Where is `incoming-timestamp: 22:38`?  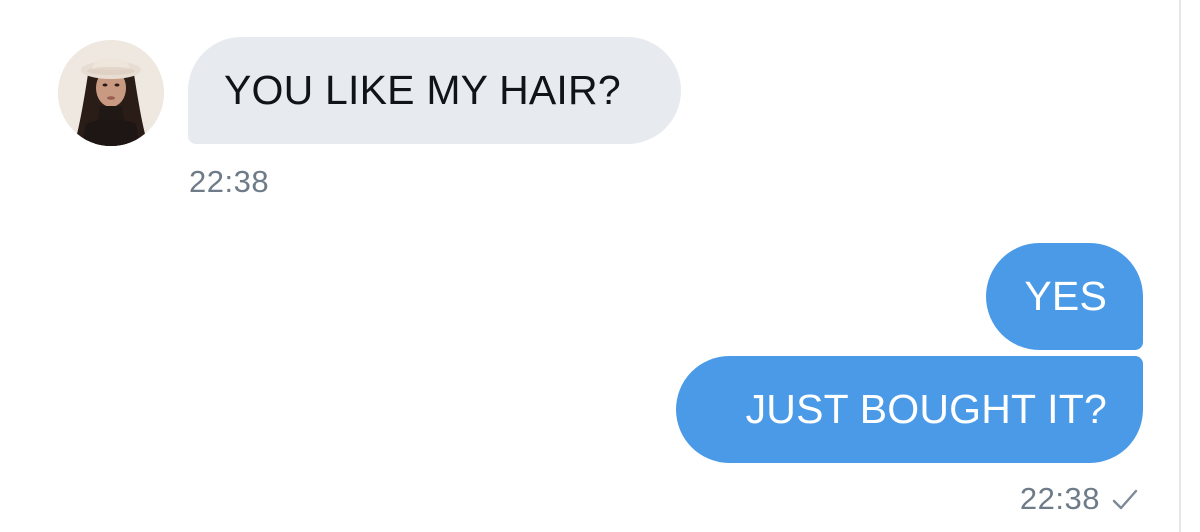 incoming-timestamp: 22:38 is located at coordinates (229, 181).